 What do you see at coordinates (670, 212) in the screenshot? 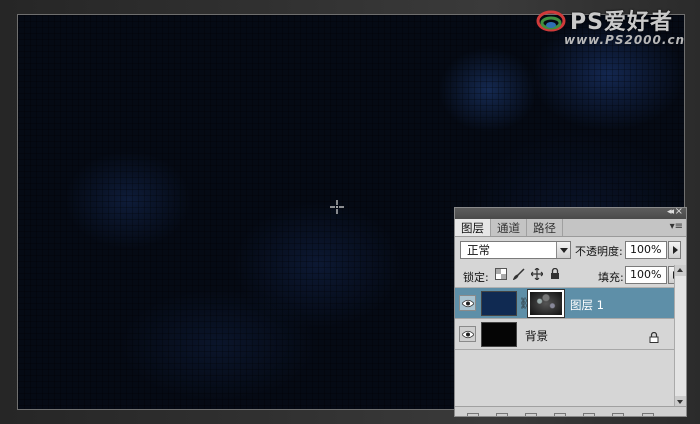
I see `collapse-icon: ◂◂` at bounding box center [670, 212].